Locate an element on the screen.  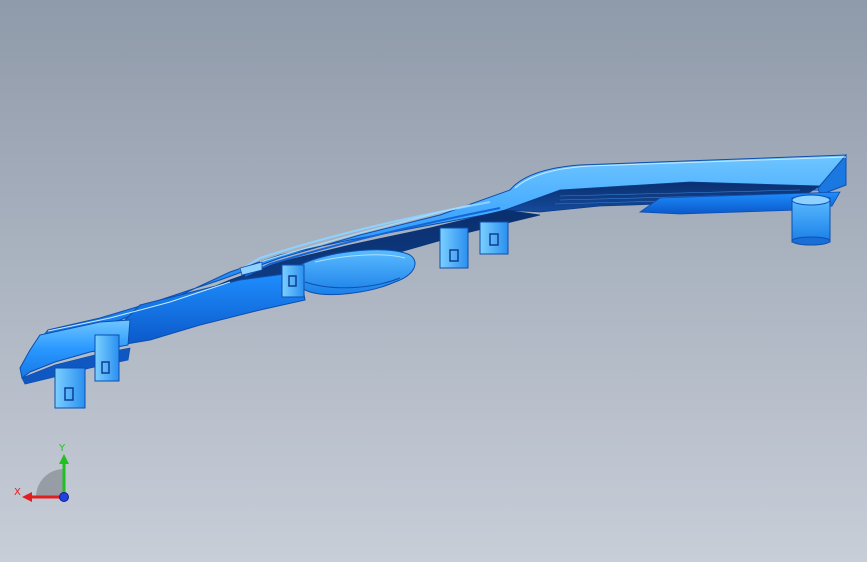
x-axis-label: X is located at coordinates (17, 492).